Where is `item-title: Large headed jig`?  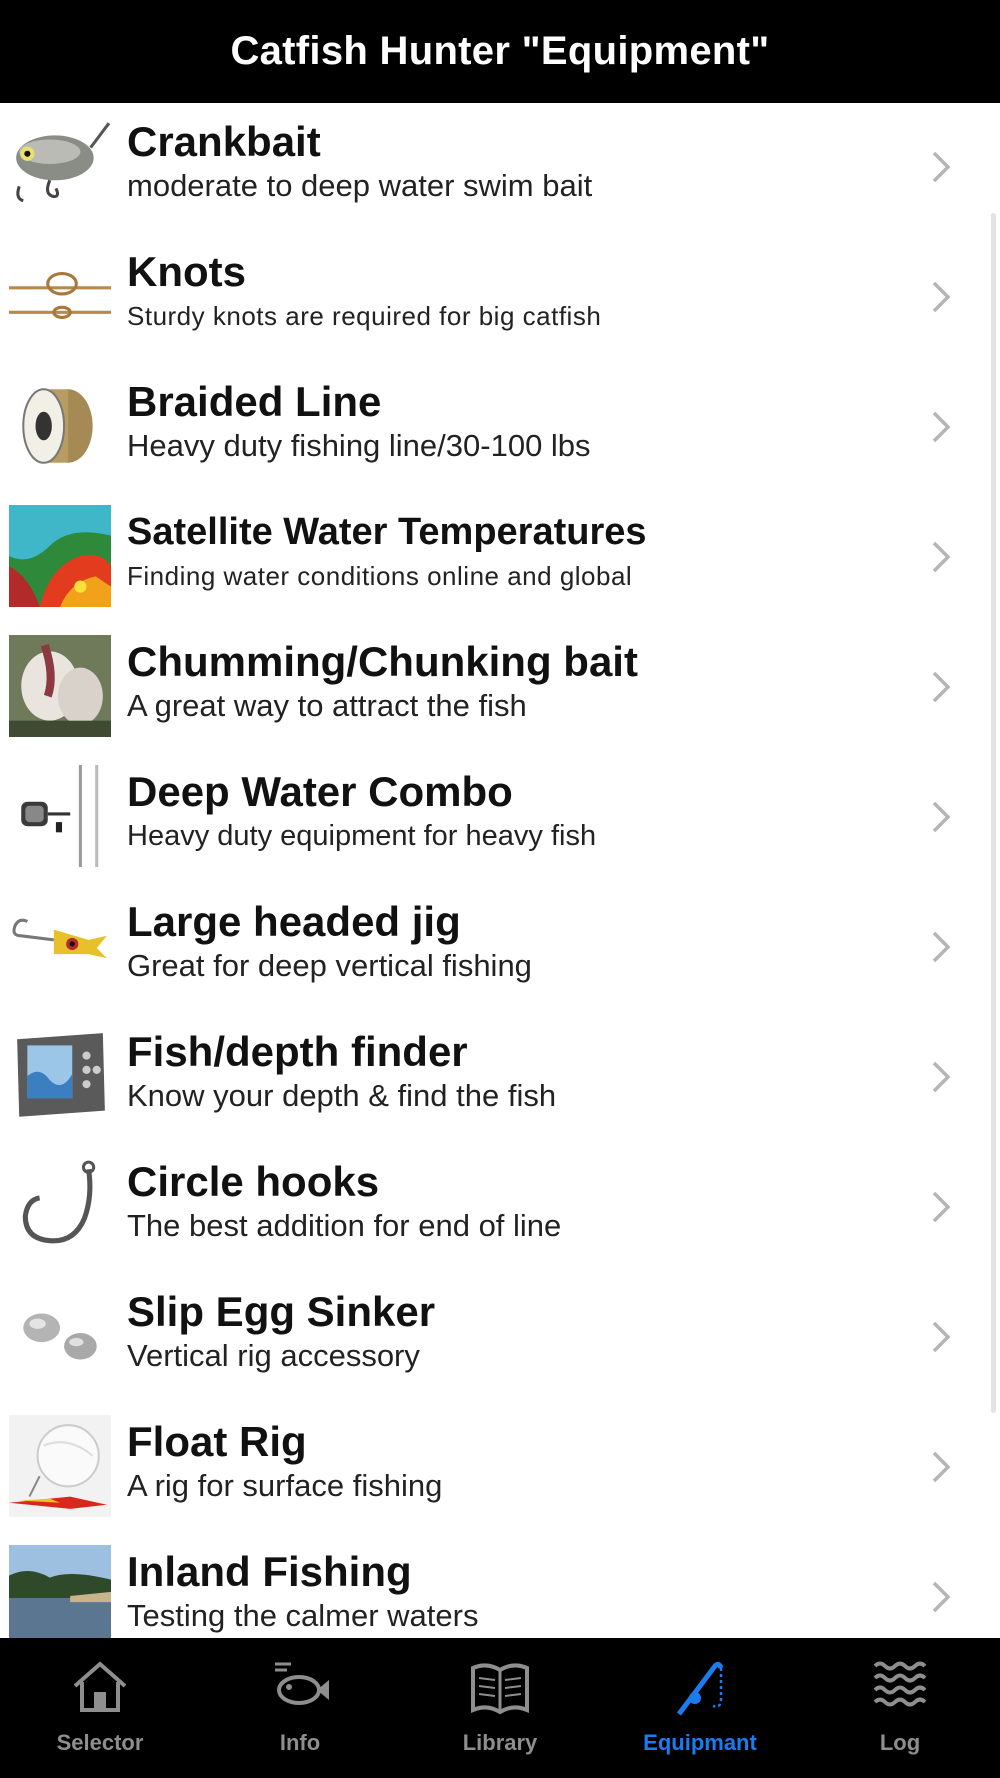
item-title: Large headed jig is located at coordinates (294, 921).